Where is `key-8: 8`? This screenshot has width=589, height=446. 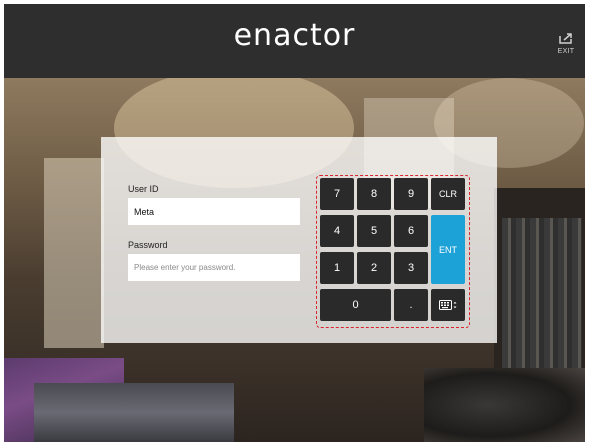
key-8: 8 is located at coordinates (374, 194).